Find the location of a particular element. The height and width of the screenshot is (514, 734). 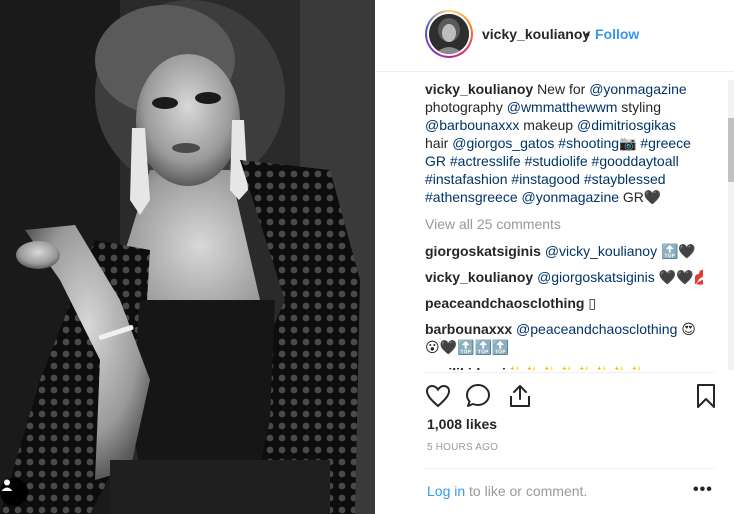

comment-bubble-icon is located at coordinates (478, 395).